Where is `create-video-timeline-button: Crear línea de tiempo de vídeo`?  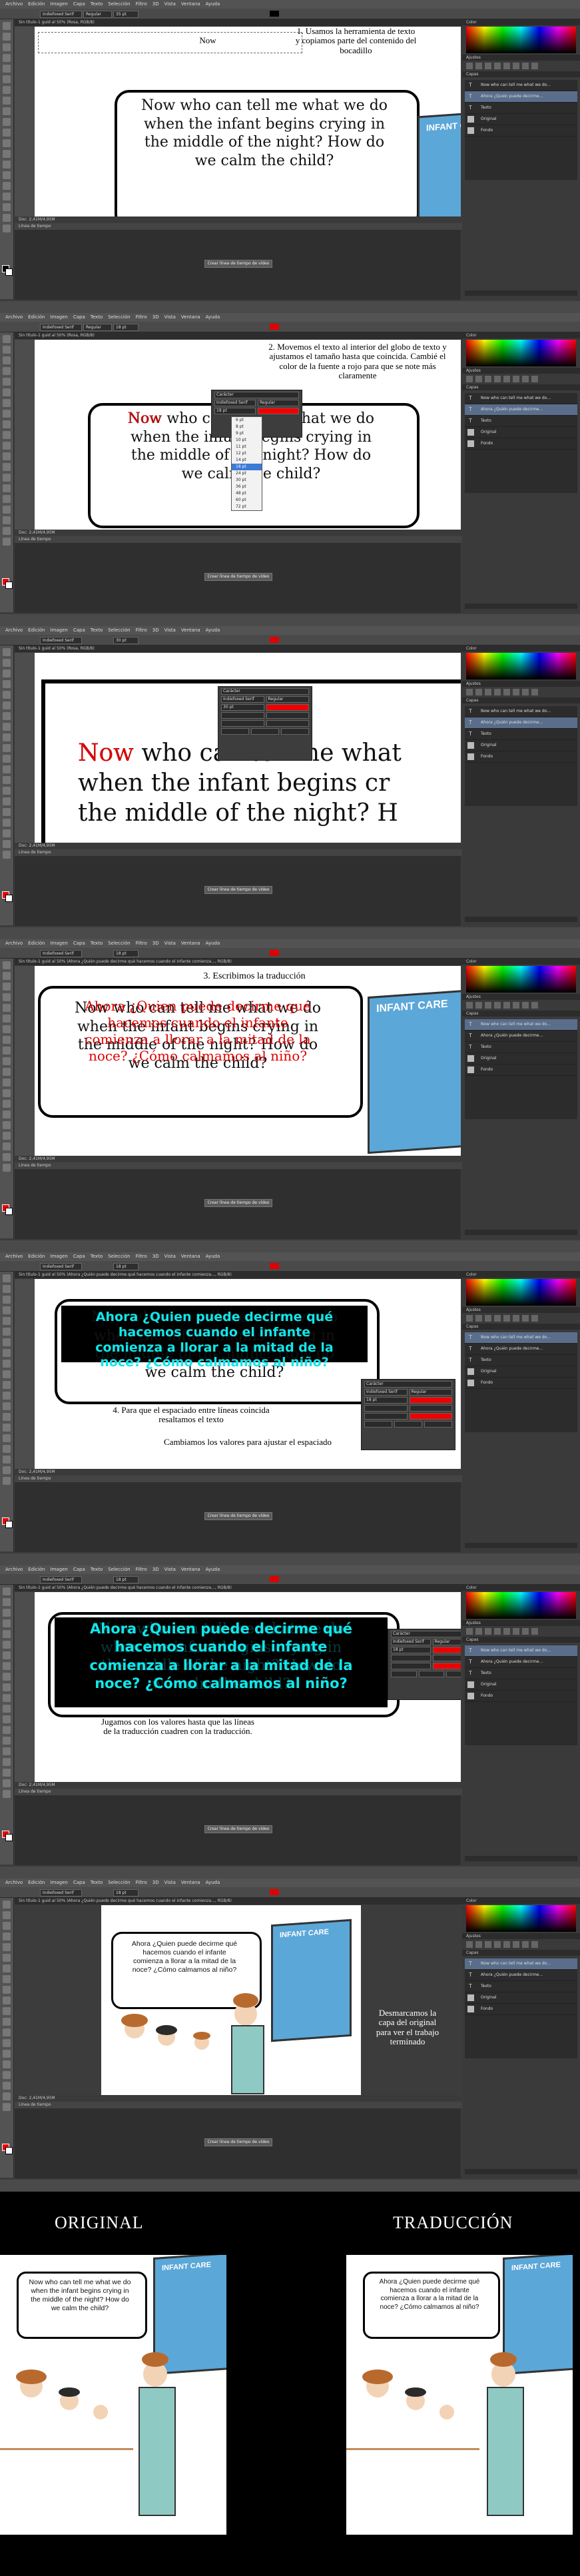
create-video-timeline-button: Crear línea de tiempo de vídeo is located at coordinates (238, 1516).